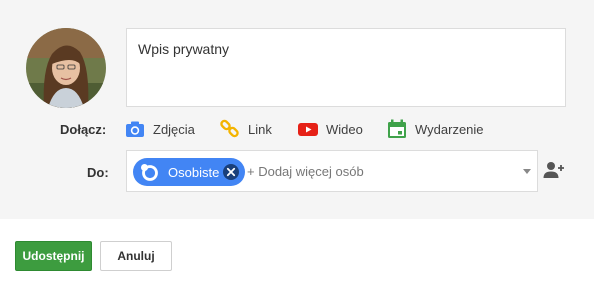 The image size is (594, 287). What do you see at coordinates (245, 129) in the screenshot?
I see `attach-link-button: Link` at bounding box center [245, 129].